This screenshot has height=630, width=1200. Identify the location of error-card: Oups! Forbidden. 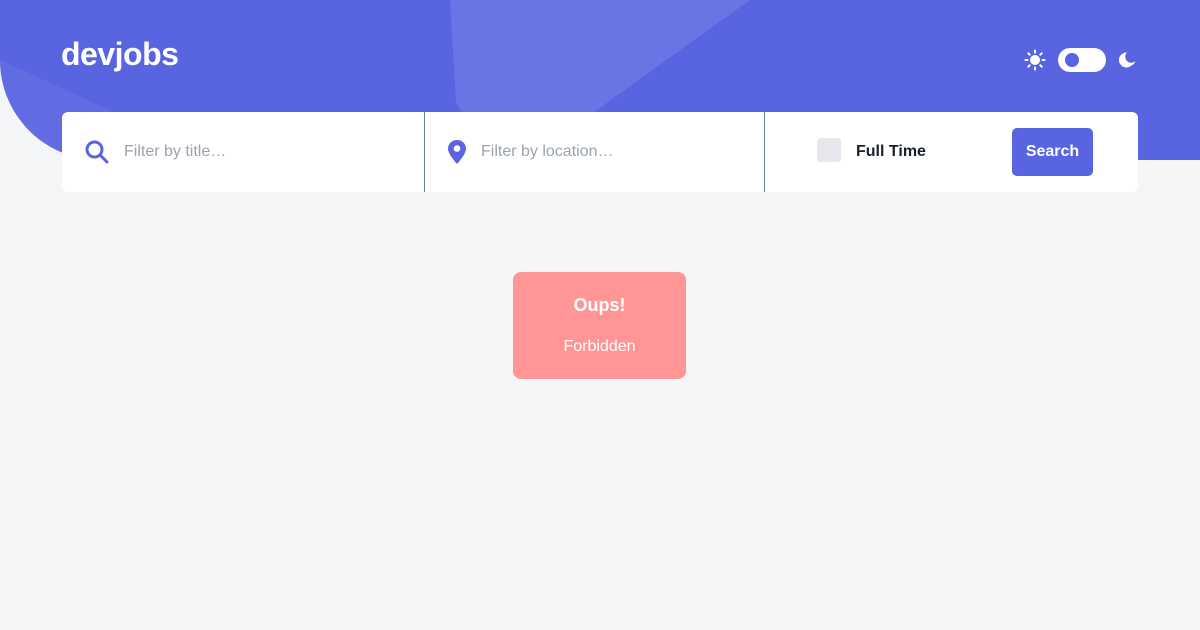
(599, 325).